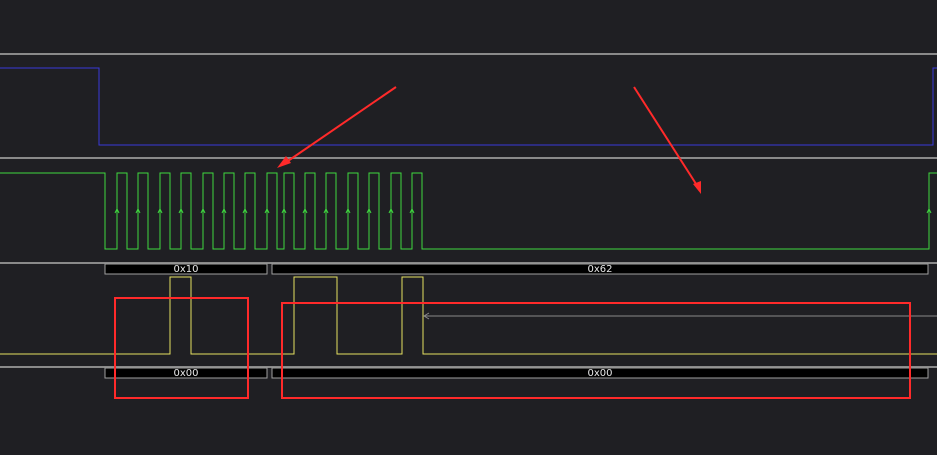  I want to click on timing-marker, so click(680, 316).